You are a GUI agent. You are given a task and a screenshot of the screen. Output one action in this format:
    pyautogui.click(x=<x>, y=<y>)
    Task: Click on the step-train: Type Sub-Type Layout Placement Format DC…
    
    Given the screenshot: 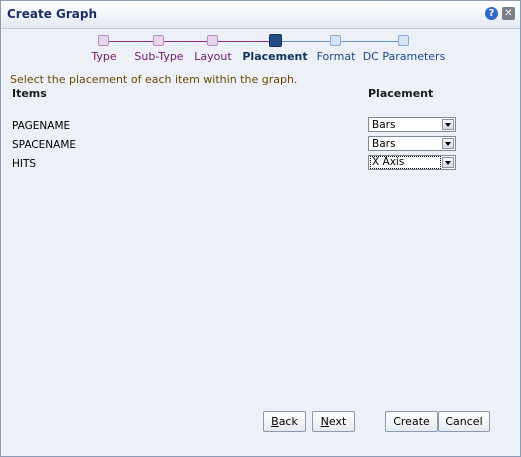 What is the action you would take?
    pyautogui.click(x=260, y=50)
    